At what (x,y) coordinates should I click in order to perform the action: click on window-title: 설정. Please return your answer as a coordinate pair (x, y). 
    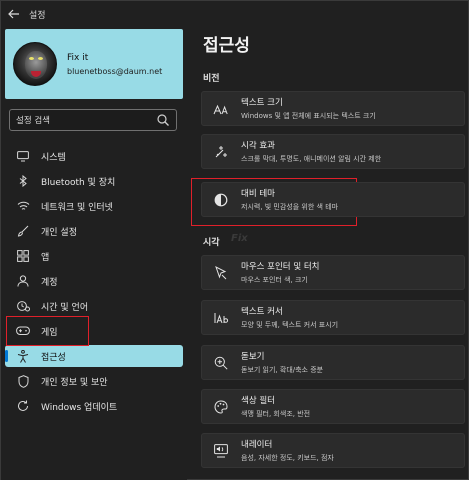
    Looking at the image, I should click on (37, 15).